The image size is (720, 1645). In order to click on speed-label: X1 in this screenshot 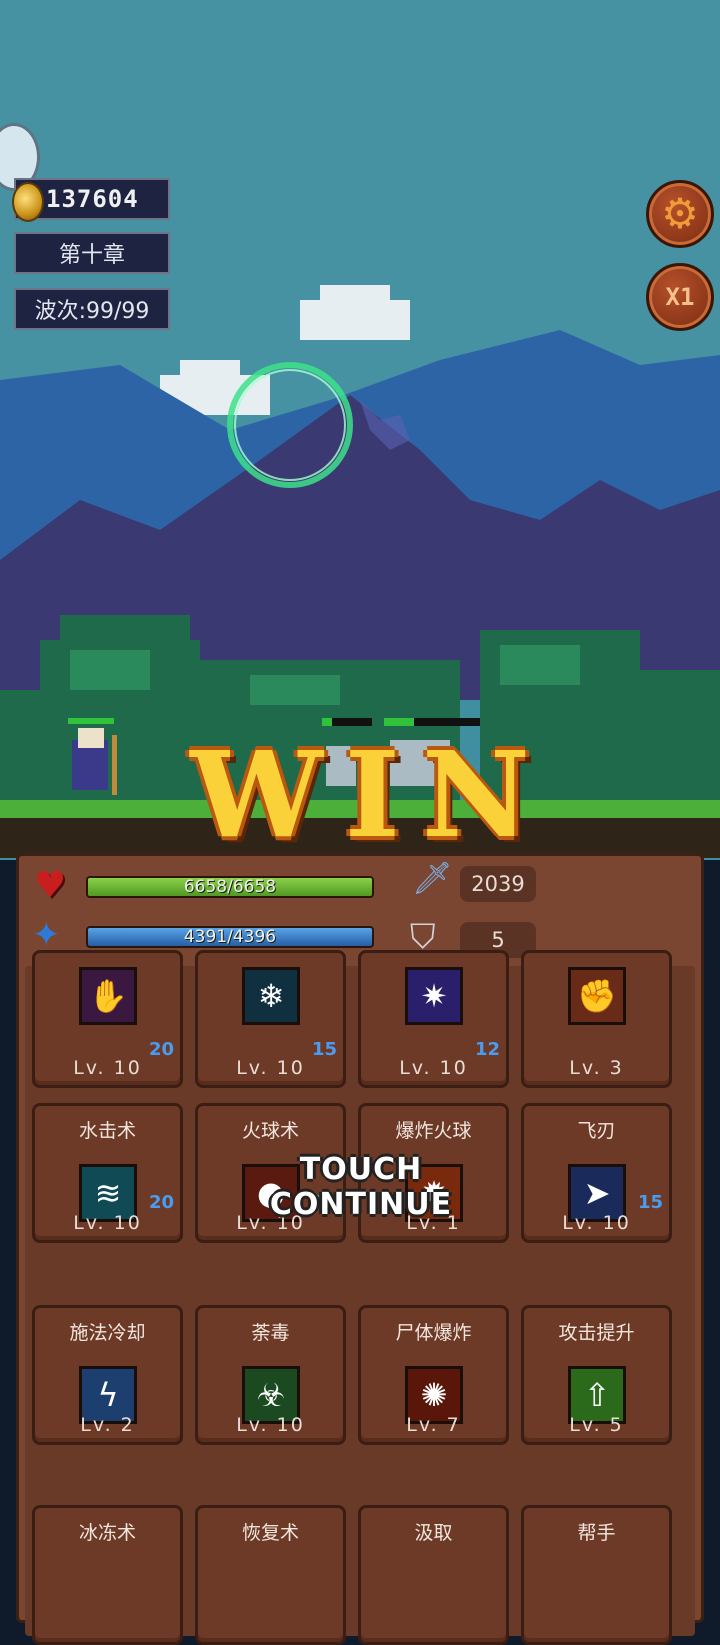, I will do `click(680, 297)`.